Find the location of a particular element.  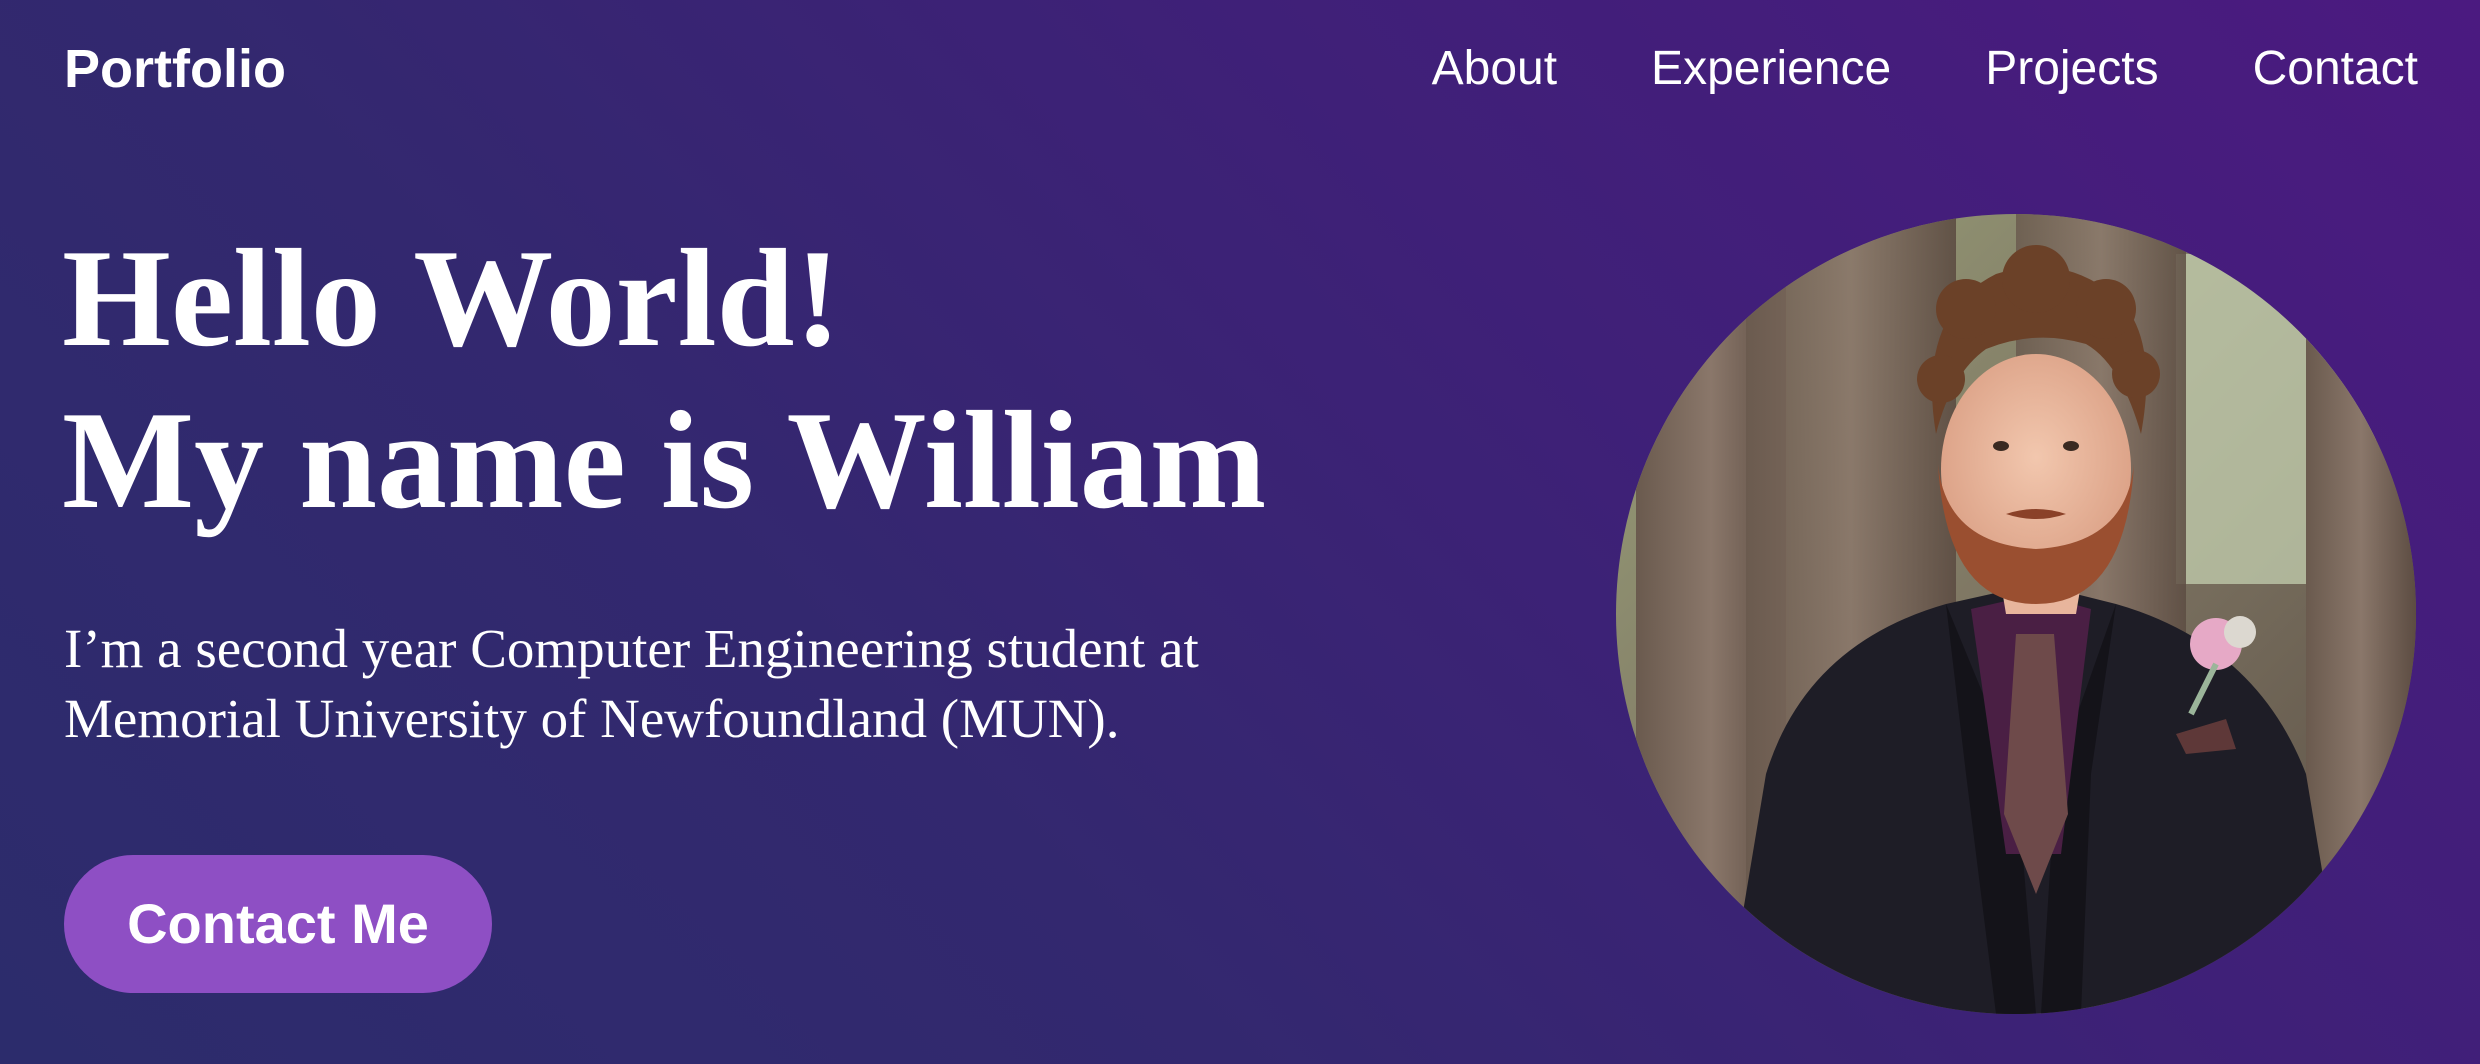

nav-link-about: About is located at coordinates (1494, 69).